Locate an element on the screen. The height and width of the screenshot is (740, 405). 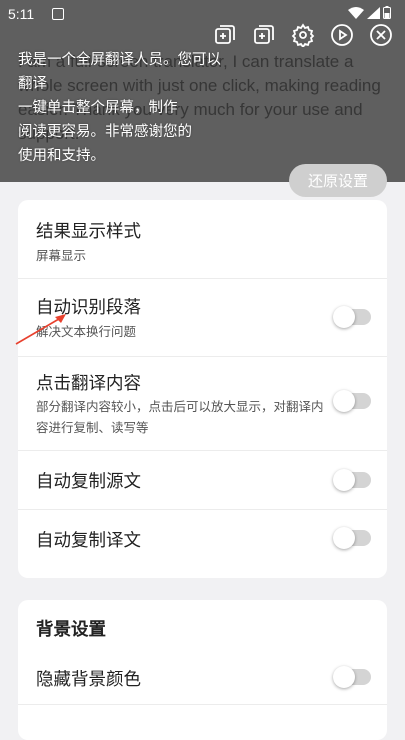
overlay-toolbar is located at coordinates (302, 34).